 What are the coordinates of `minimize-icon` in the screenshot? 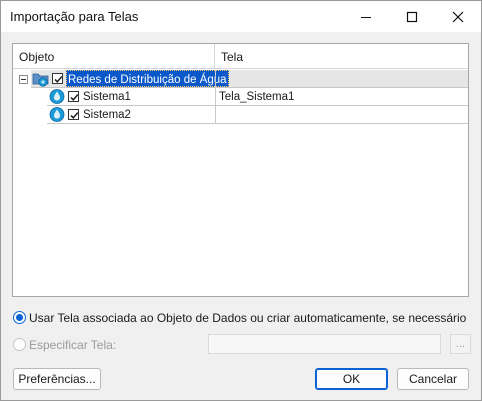 It's located at (366, 17).